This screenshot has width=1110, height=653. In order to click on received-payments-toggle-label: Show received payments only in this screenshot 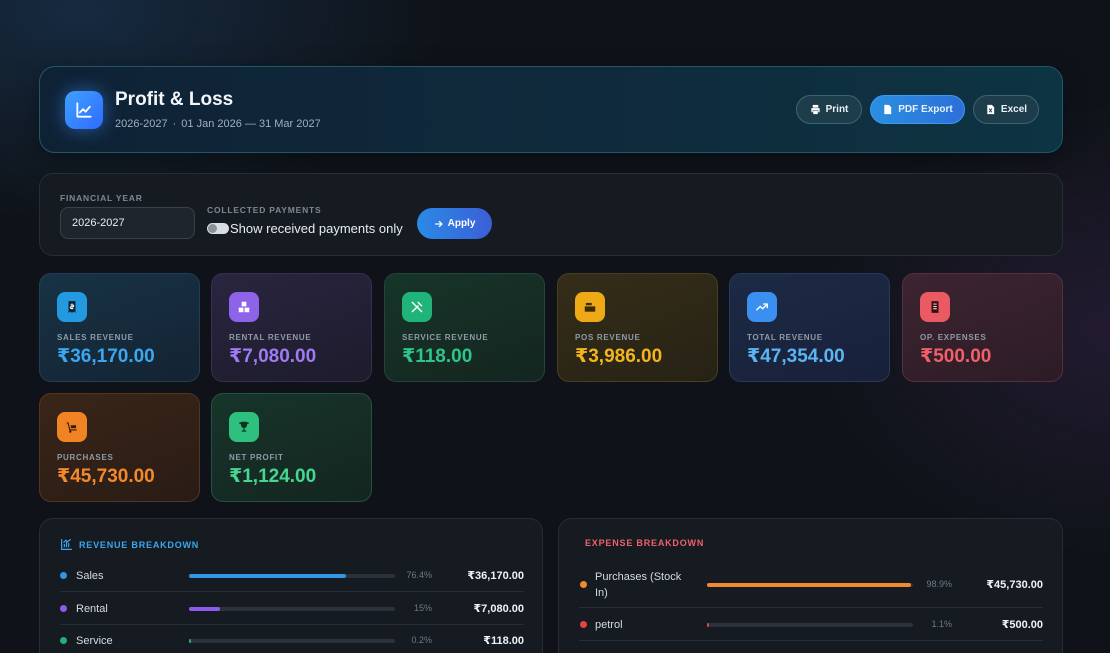, I will do `click(316, 228)`.